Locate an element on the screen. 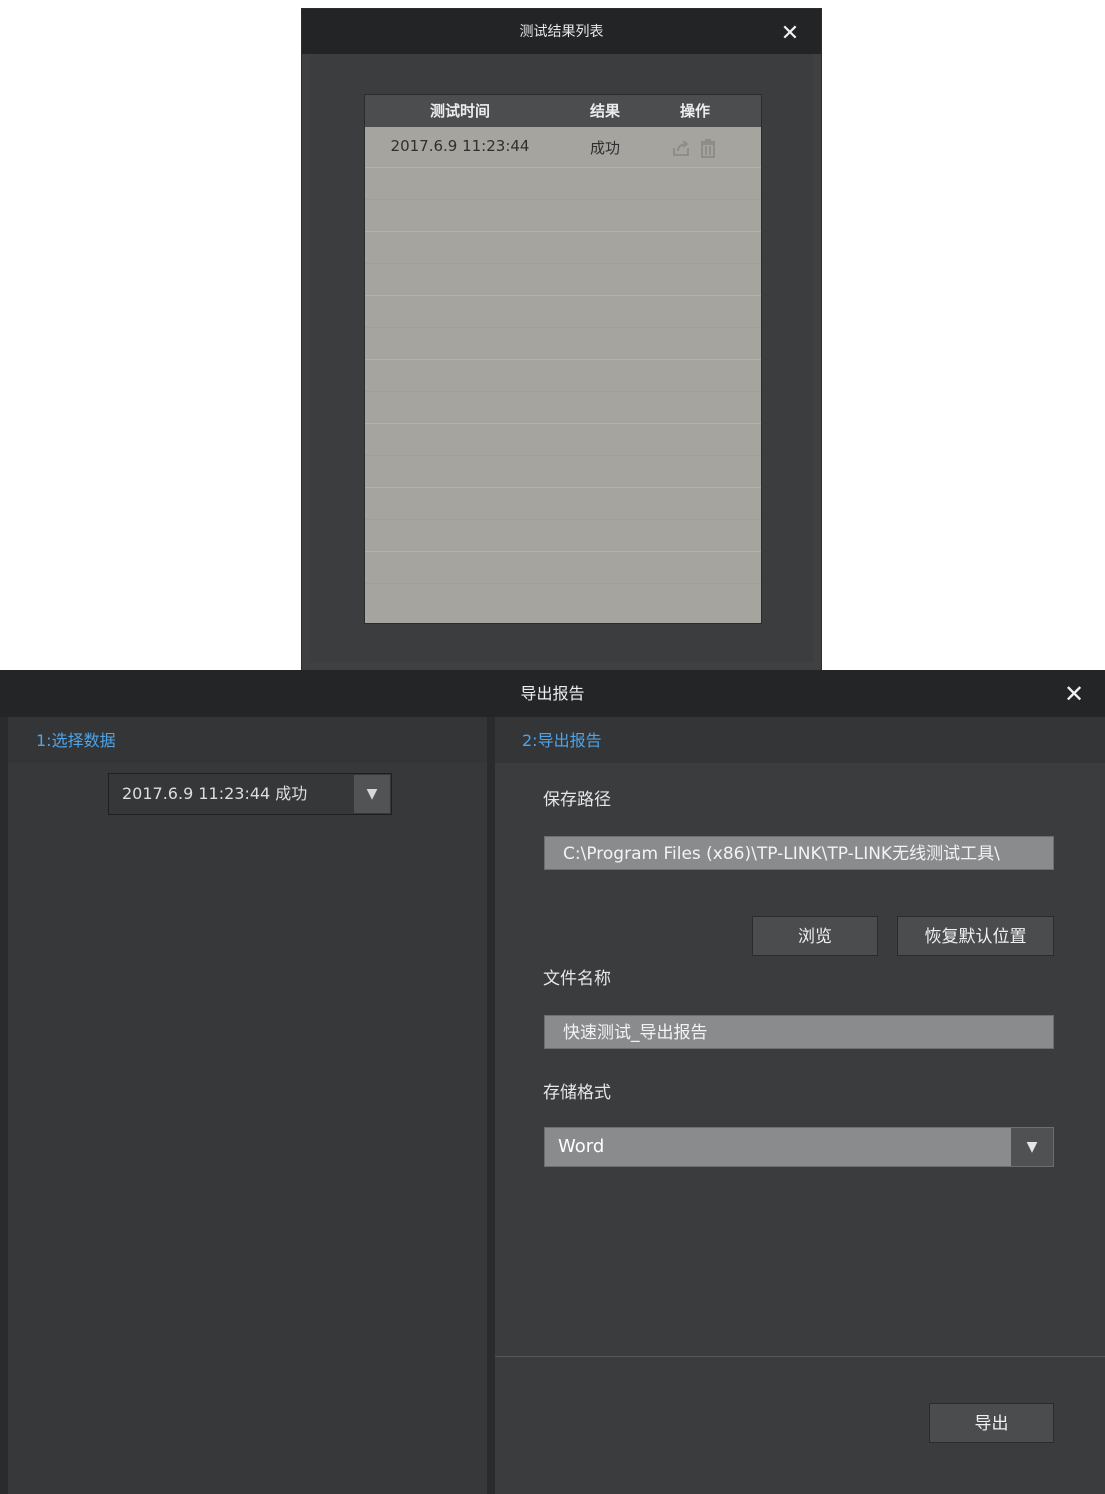 The height and width of the screenshot is (1494, 1105). export-dialog-title: 导出报告 is located at coordinates (552, 693).